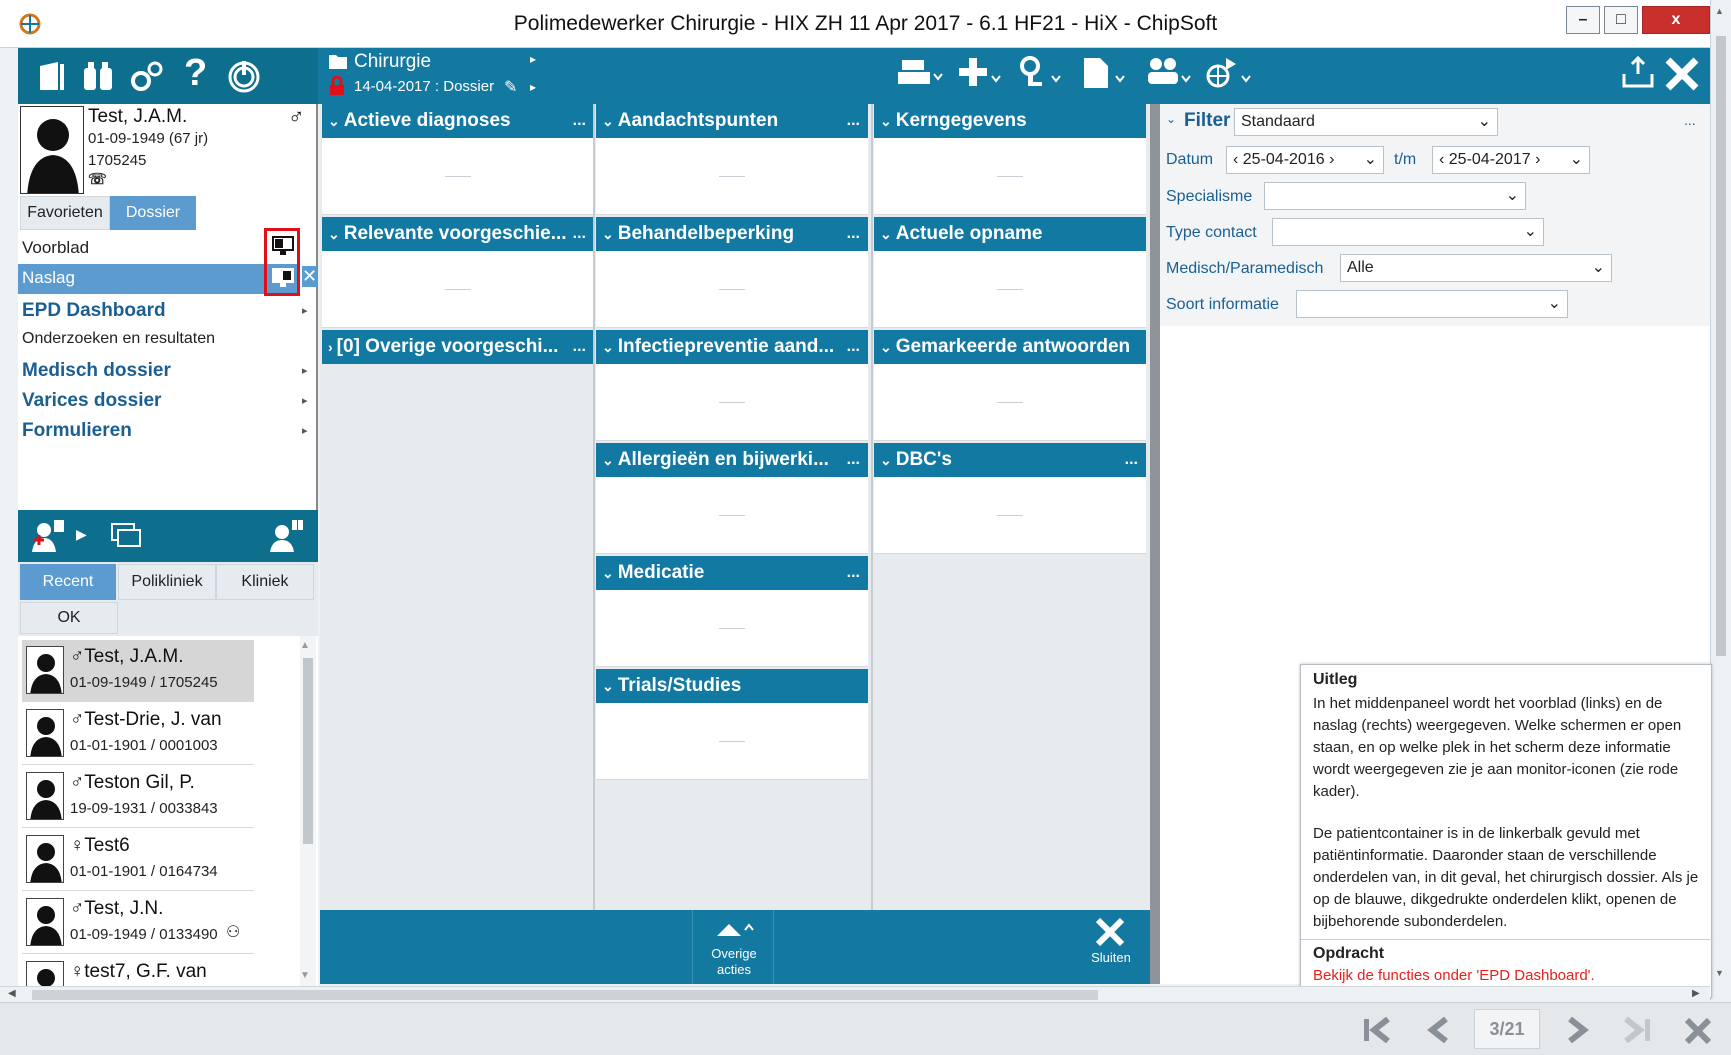  I want to click on edit-pen-icon: ✎, so click(510, 87).